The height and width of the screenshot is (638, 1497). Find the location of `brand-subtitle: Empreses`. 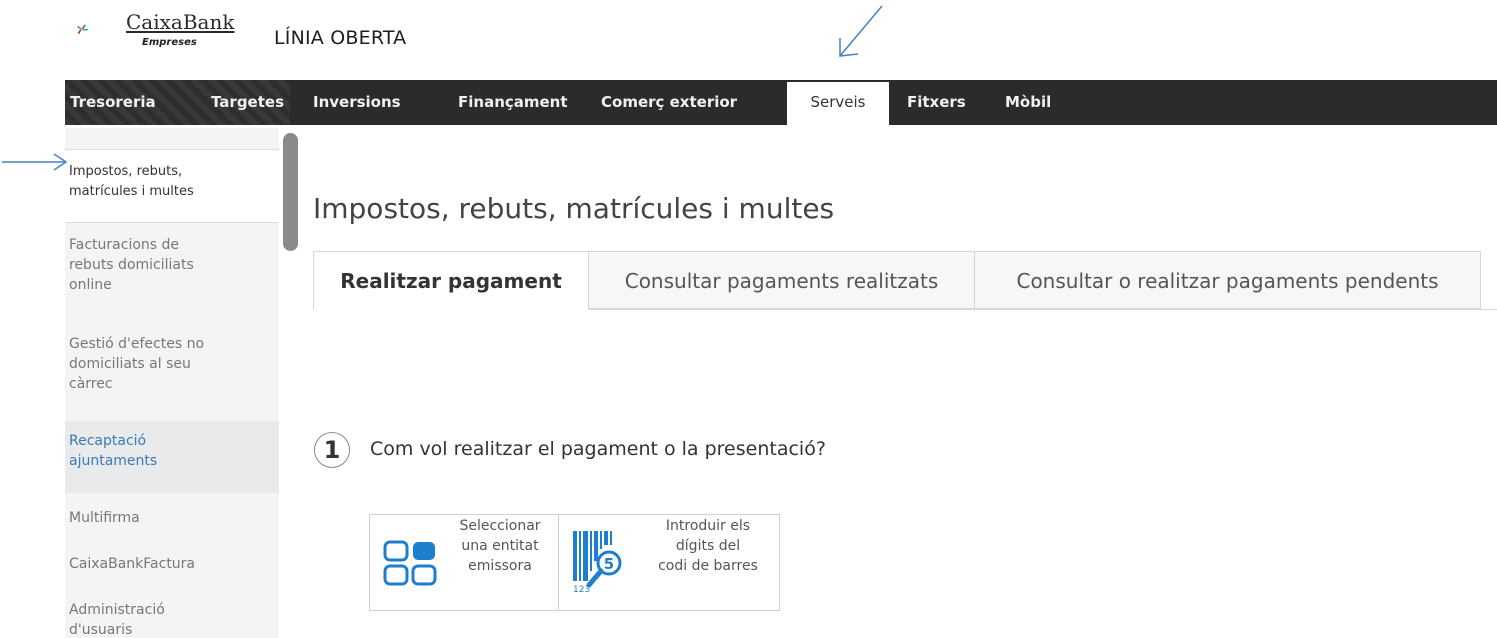

brand-subtitle: Empreses is located at coordinates (169, 42).